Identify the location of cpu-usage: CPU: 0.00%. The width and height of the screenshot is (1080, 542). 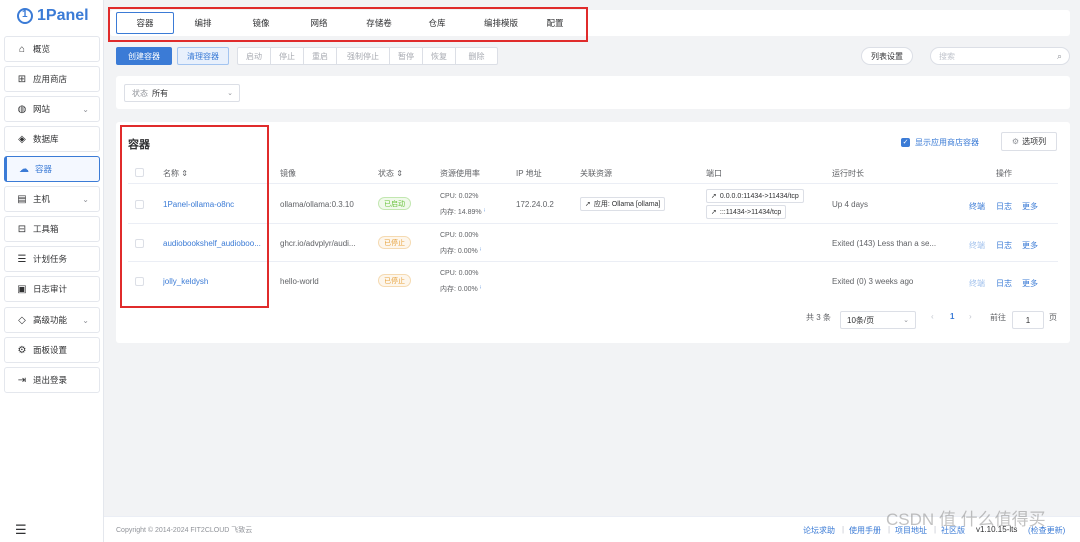
(459, 273).